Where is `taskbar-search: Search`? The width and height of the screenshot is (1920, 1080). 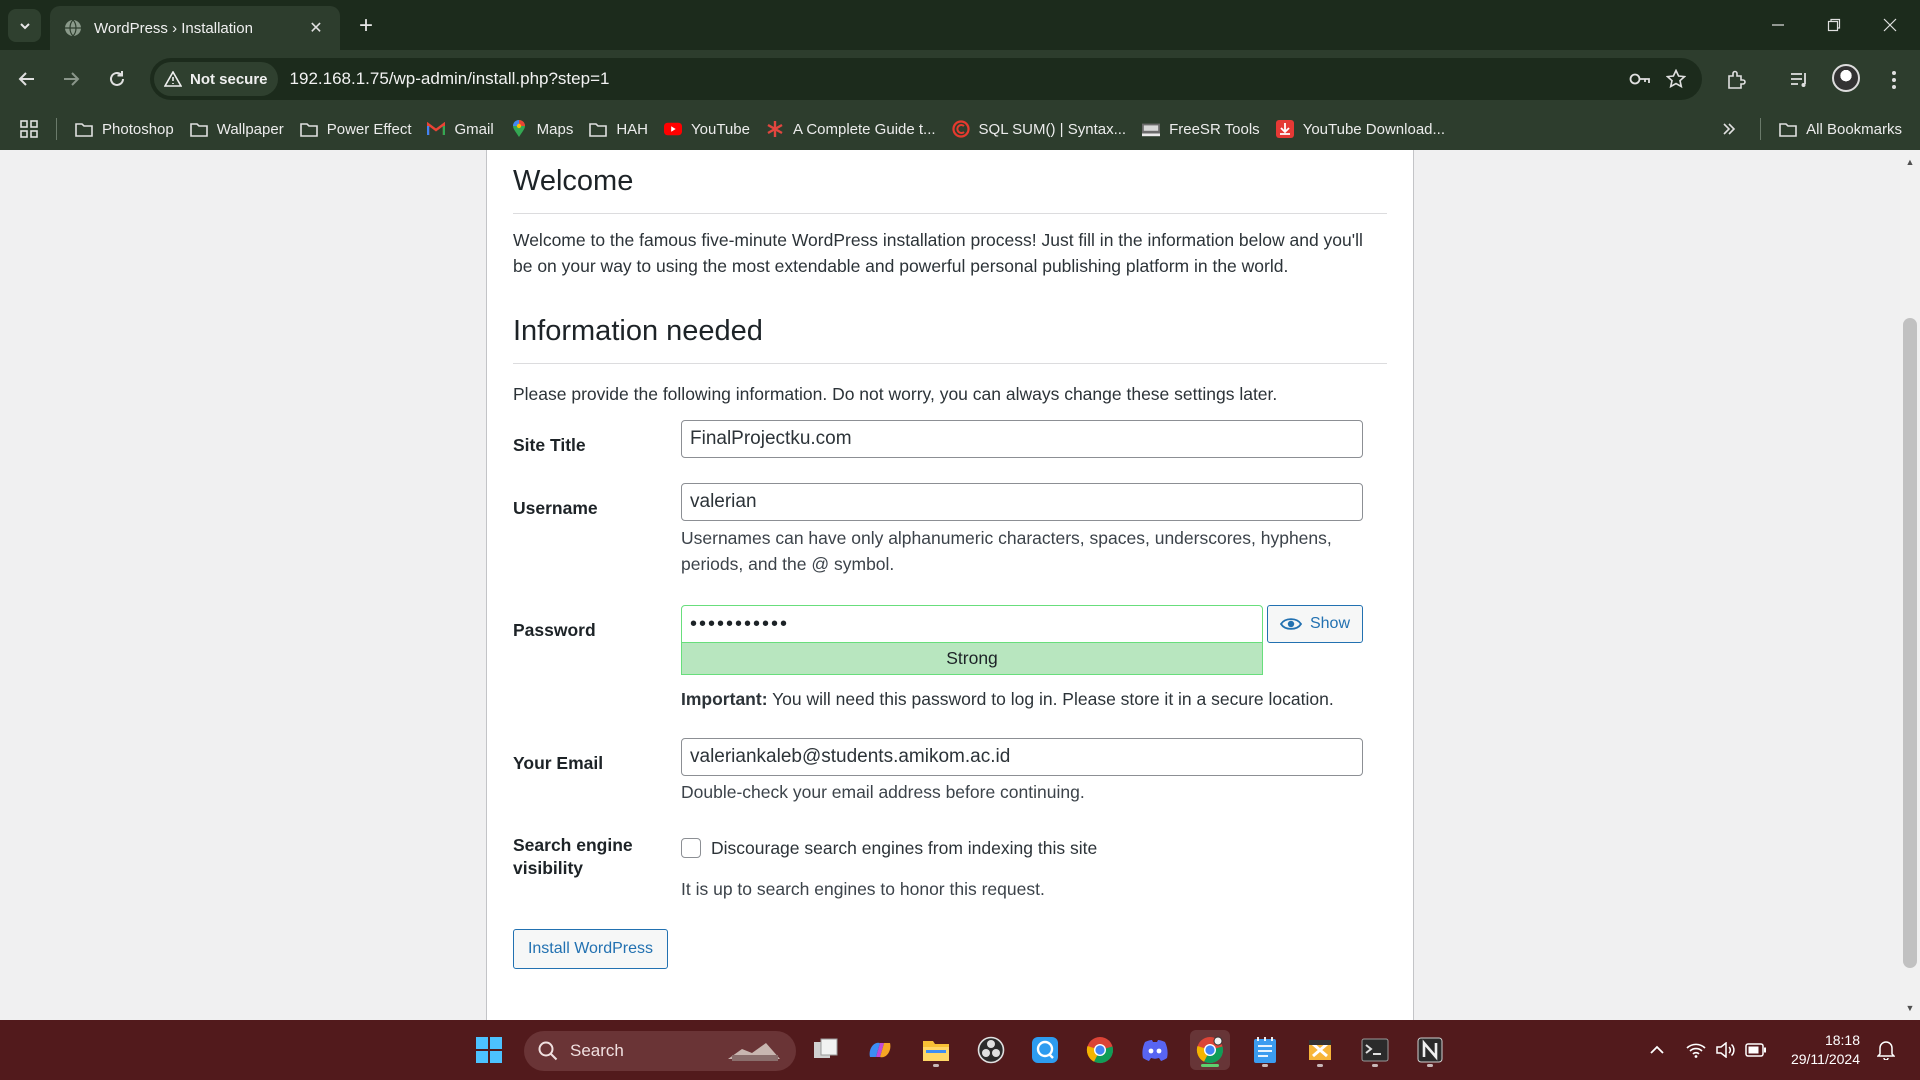
taskbar-search: Search is located at coordinates (660, 1051).